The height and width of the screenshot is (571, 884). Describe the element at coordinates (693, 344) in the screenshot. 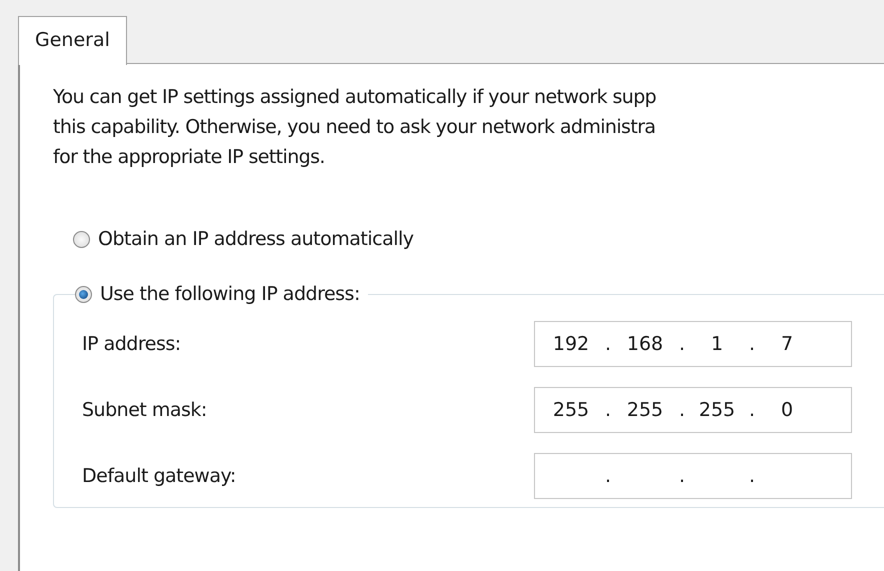

I see `ip-address-field: 192 . 168 . 1 . 7` at that location.